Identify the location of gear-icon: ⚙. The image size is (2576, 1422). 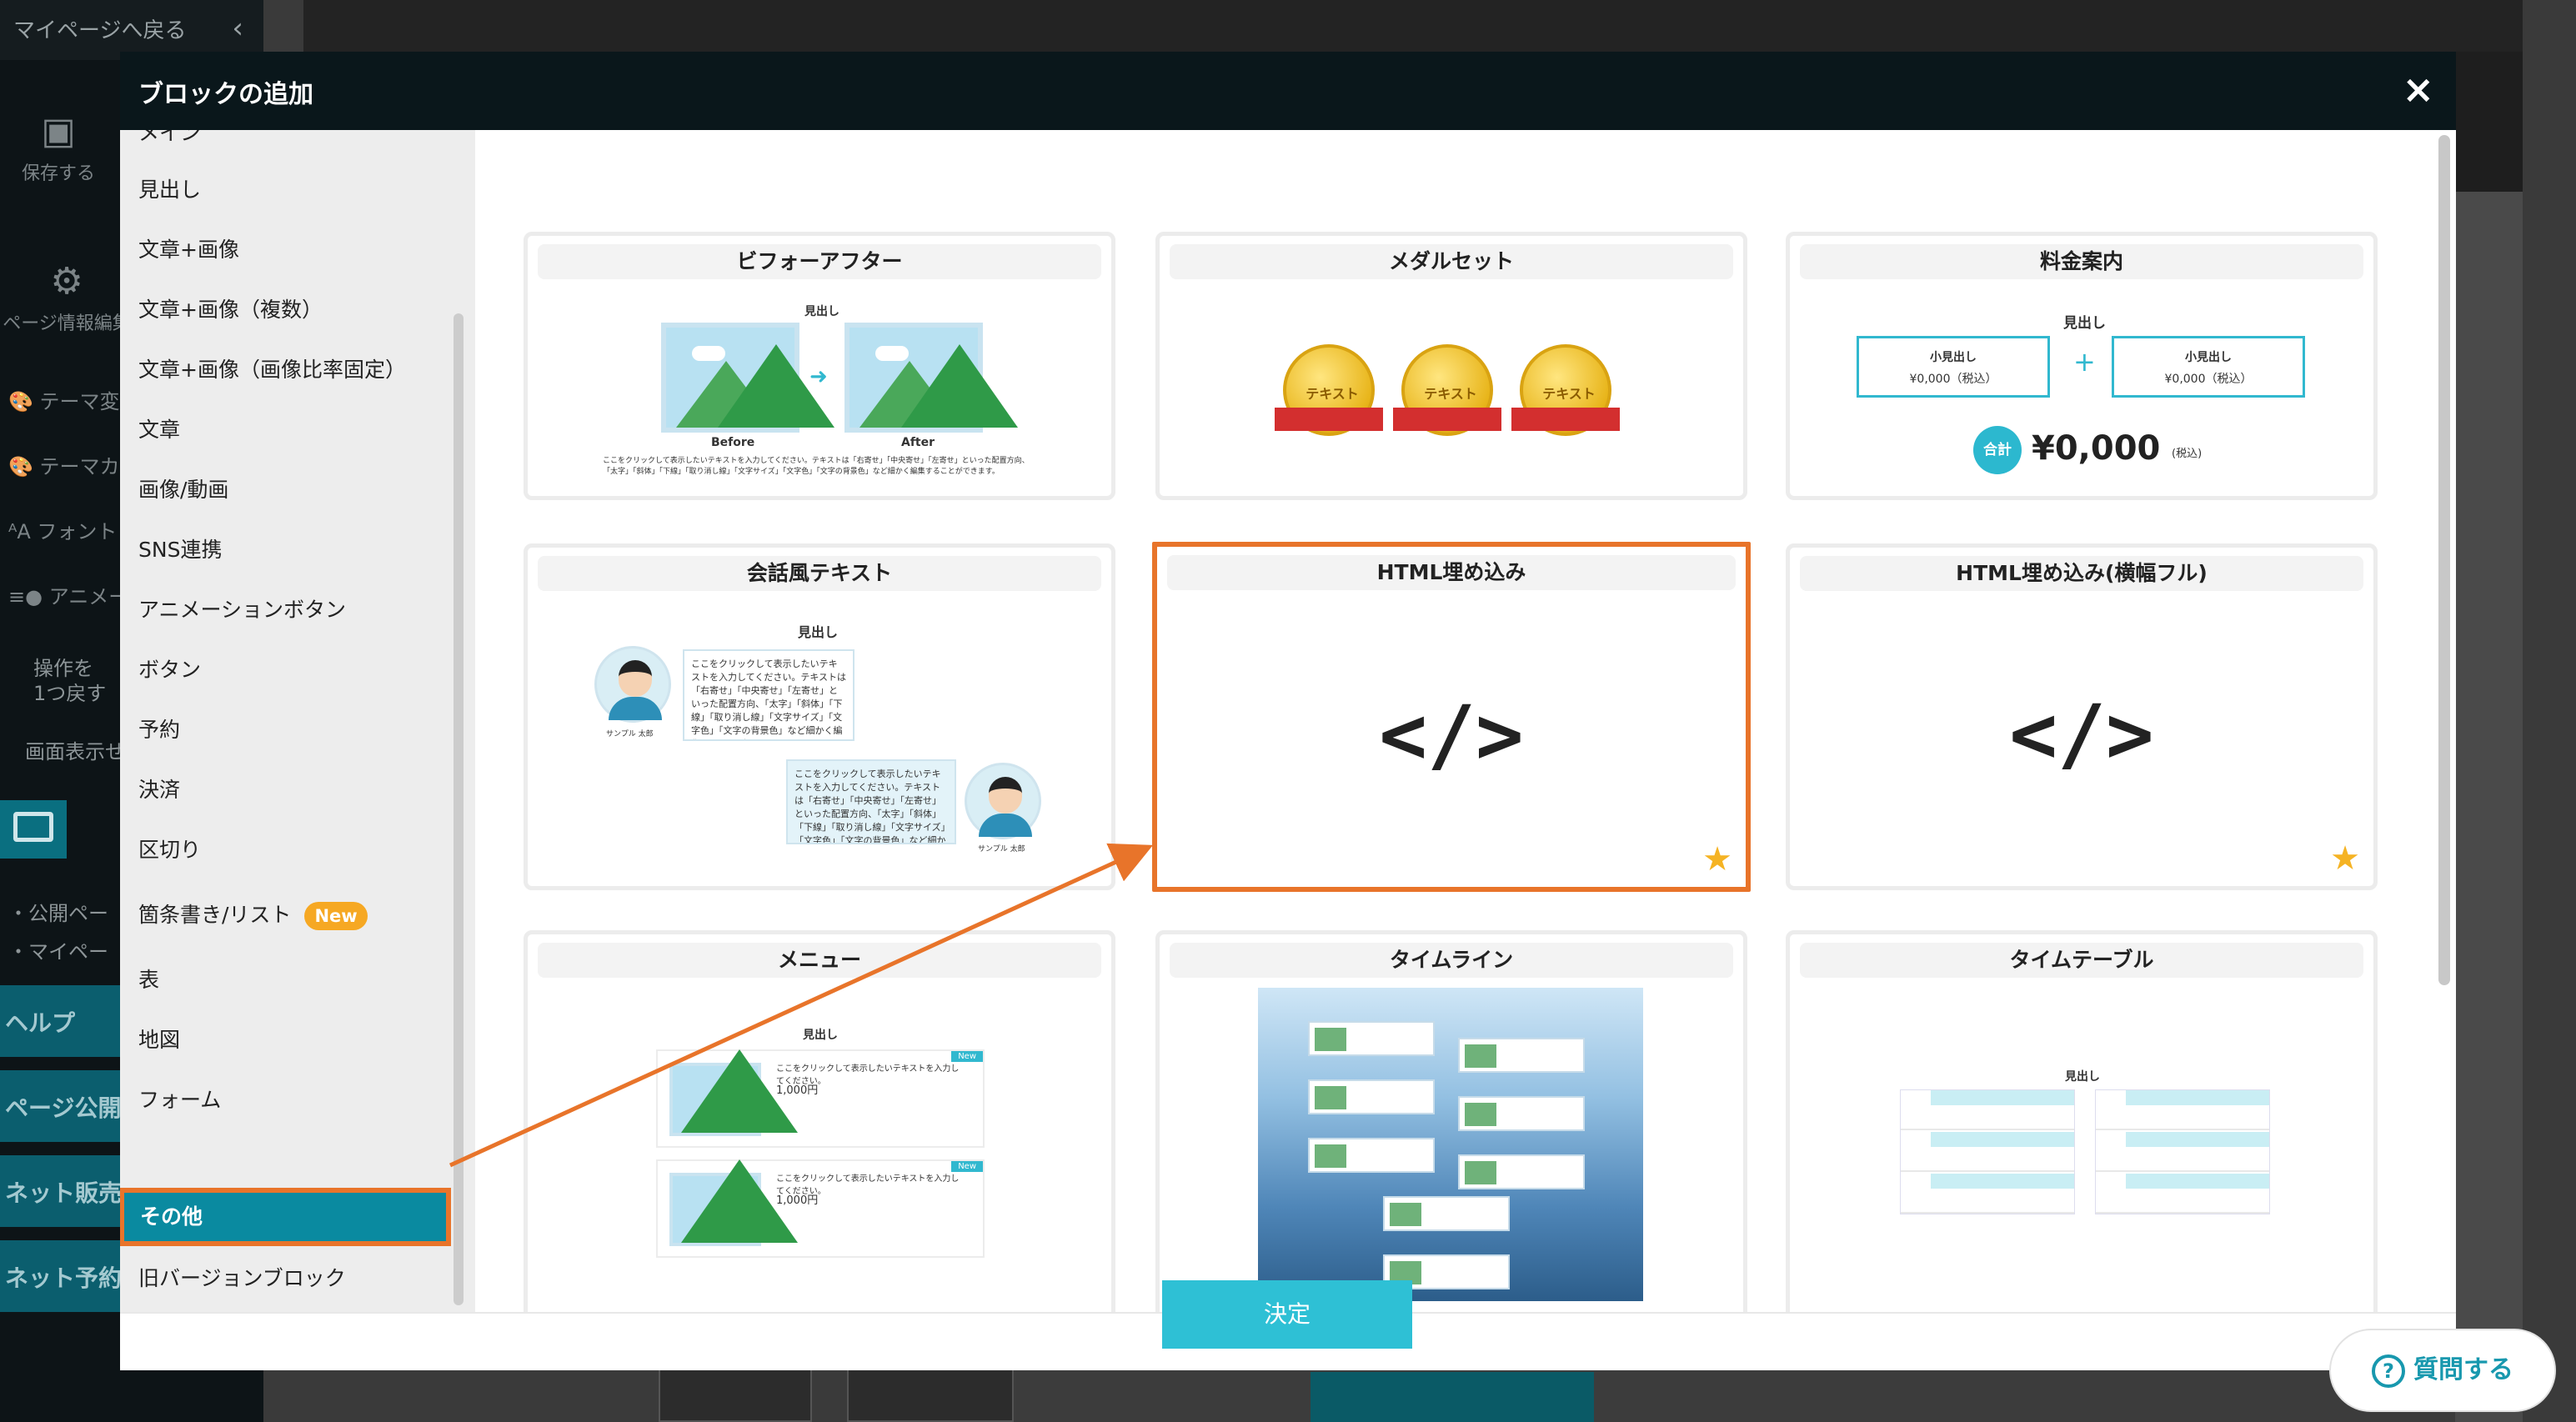
(66, 282).